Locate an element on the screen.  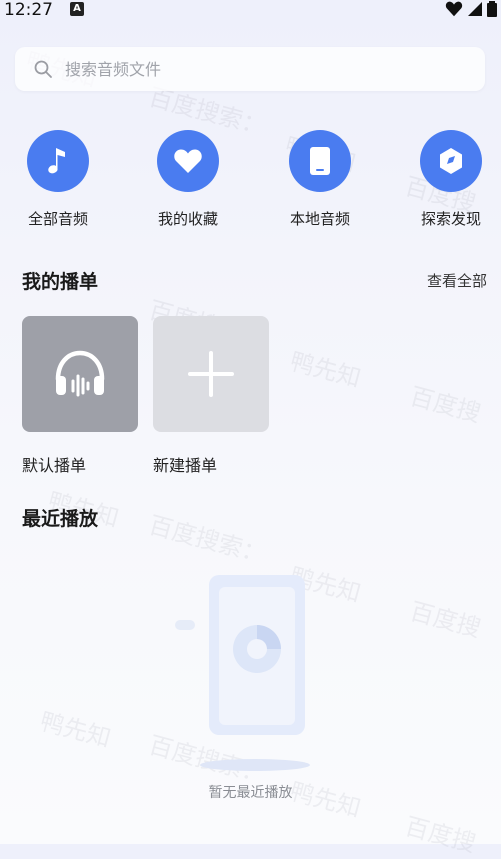
quick-action-label: 本地音频 is located at coordinates (319, 219).